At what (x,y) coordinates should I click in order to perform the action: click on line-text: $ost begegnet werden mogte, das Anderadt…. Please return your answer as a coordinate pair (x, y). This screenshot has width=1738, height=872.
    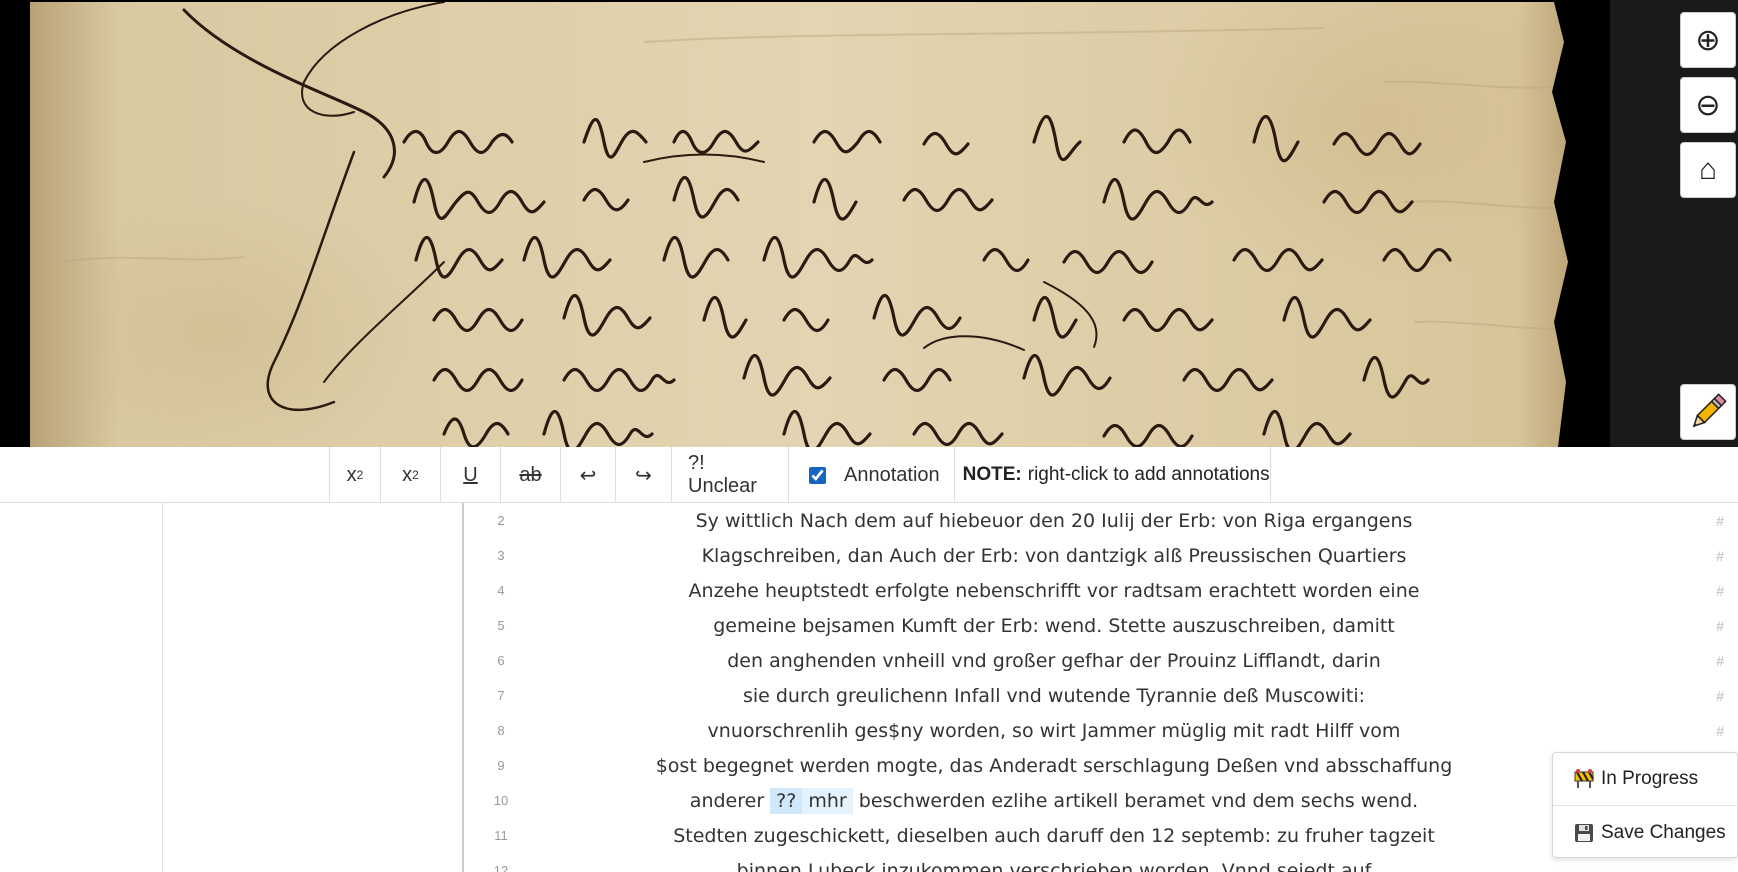
    Looking at the image, I should click on (1054, 766).